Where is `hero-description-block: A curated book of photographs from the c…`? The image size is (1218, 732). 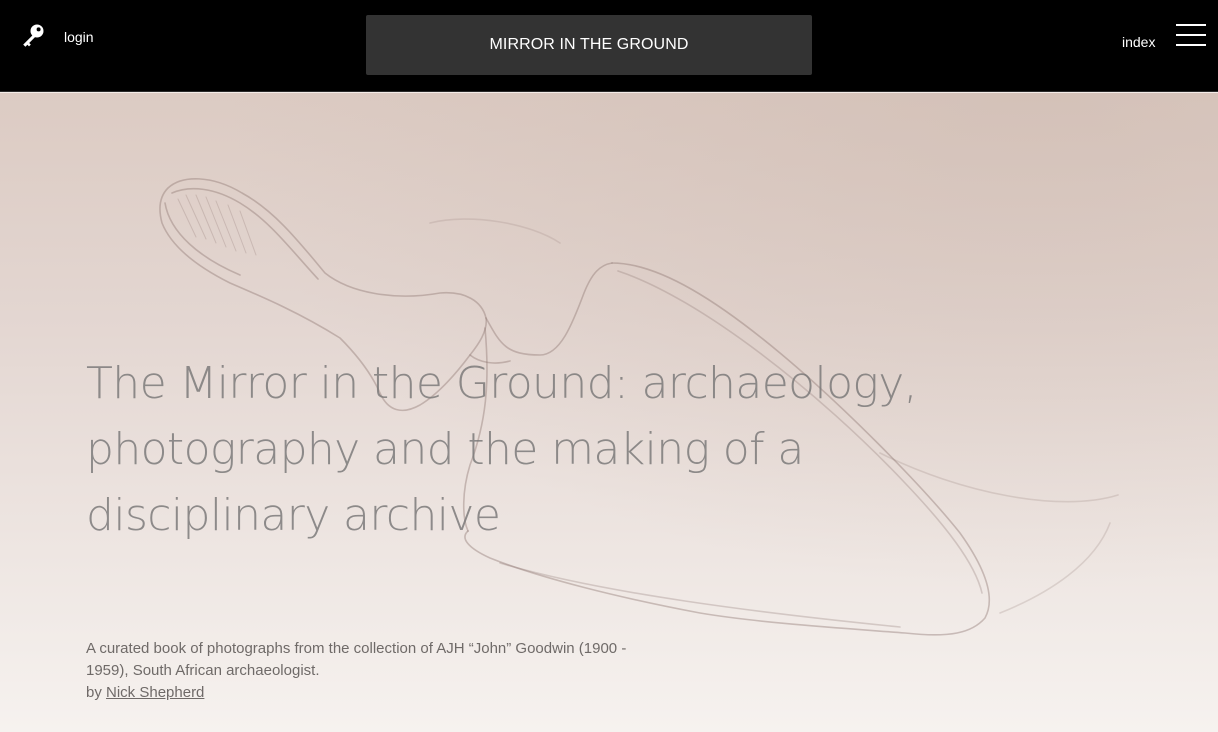 hero-description-block: A curated book of photographs from the c… is located at coordinates (376, 671).